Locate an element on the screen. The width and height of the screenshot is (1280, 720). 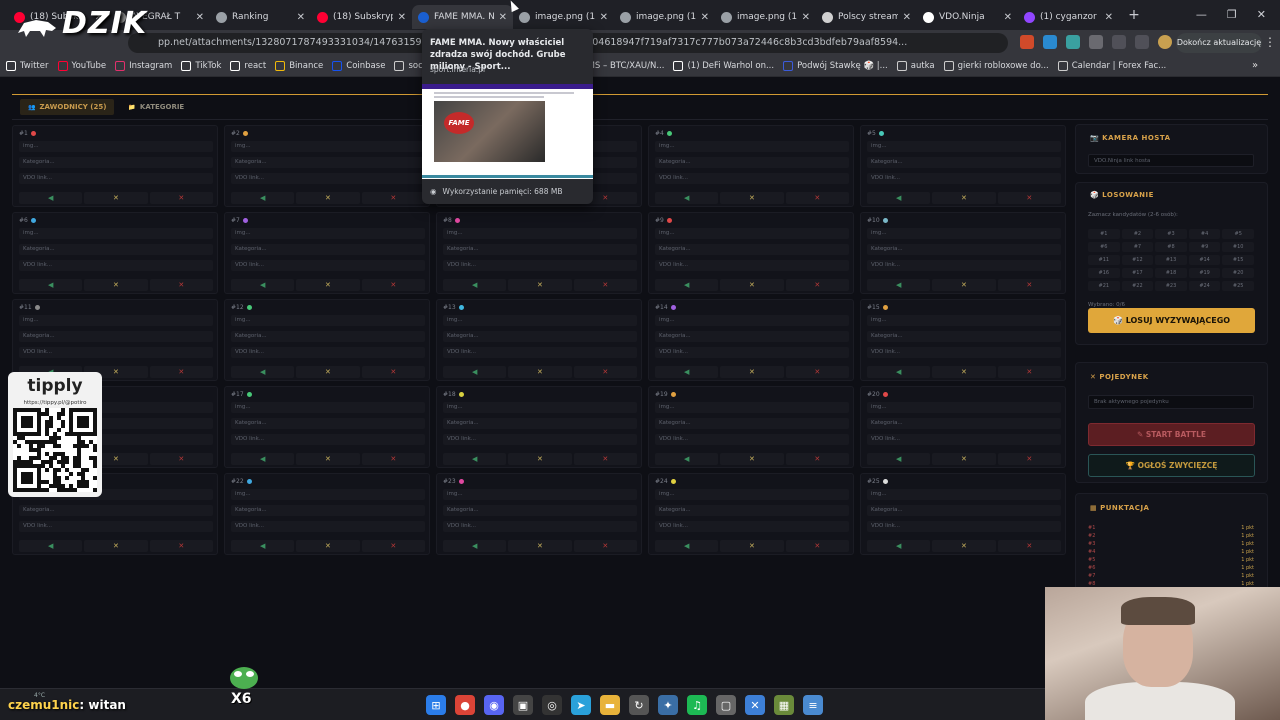
browser-tab: (1) cyganzor - ✕ is located at coordinates (1068, 17).